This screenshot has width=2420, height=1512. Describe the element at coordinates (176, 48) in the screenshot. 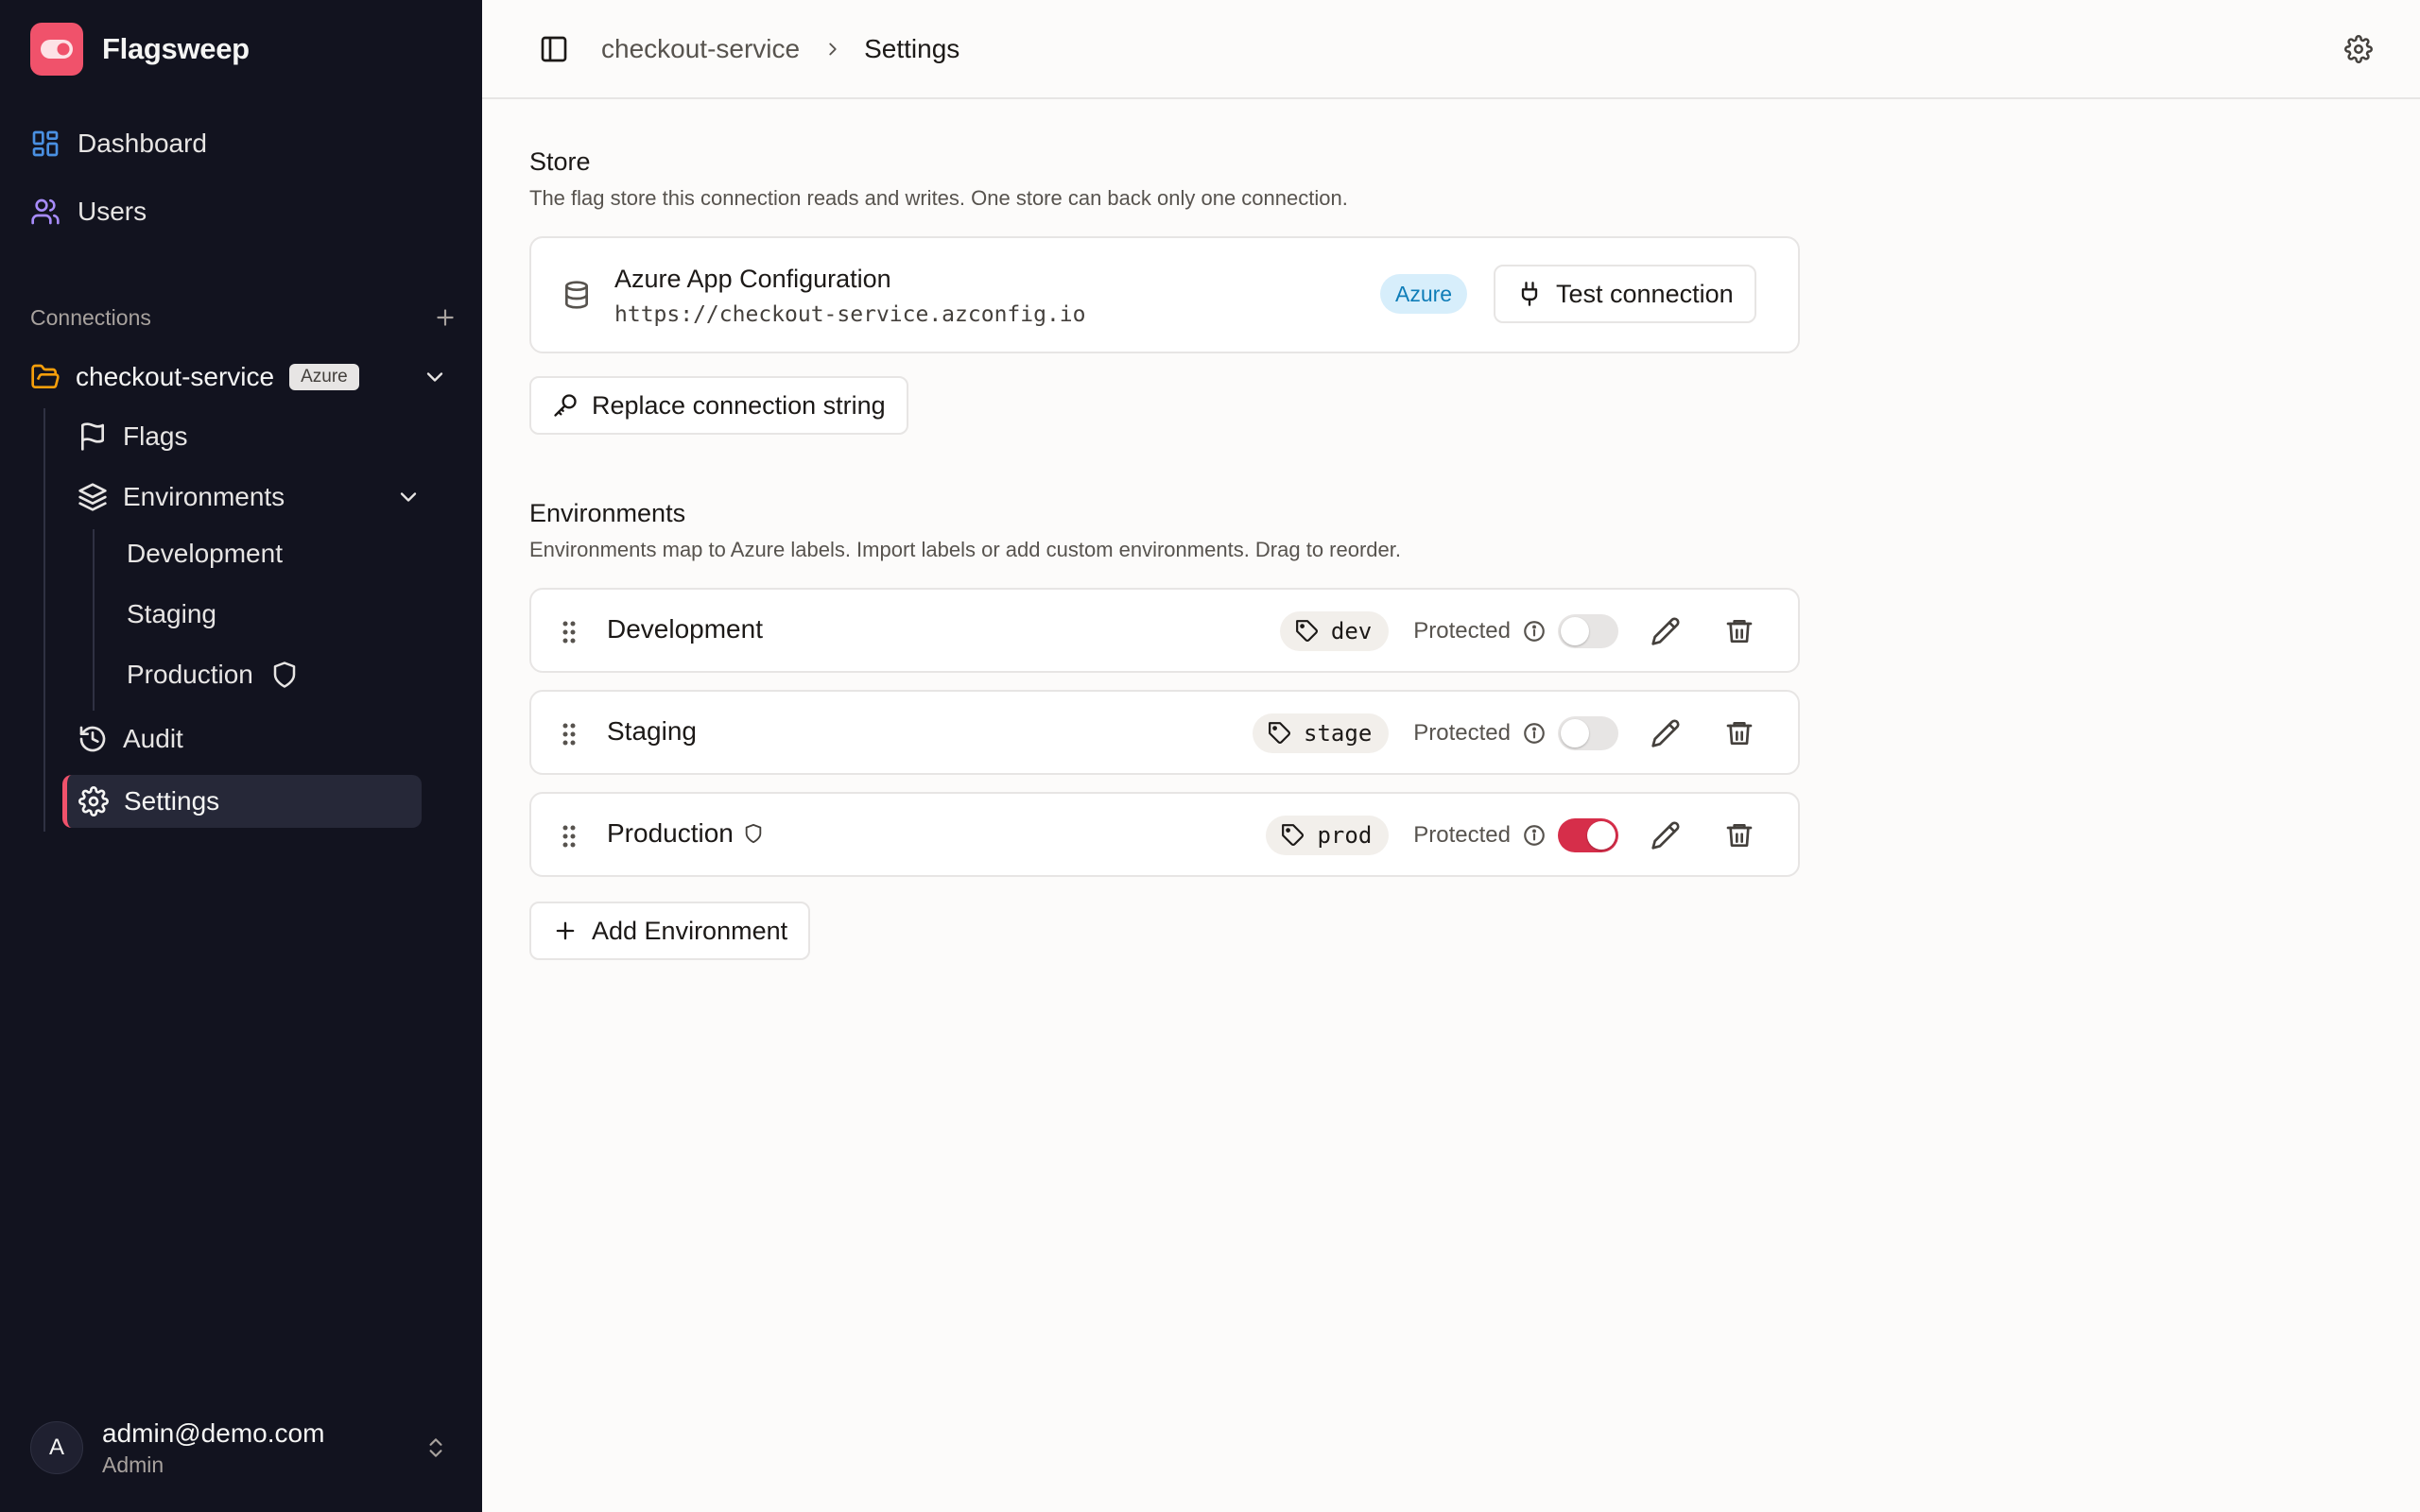

I see `app-name: Flagsweep` at that location.